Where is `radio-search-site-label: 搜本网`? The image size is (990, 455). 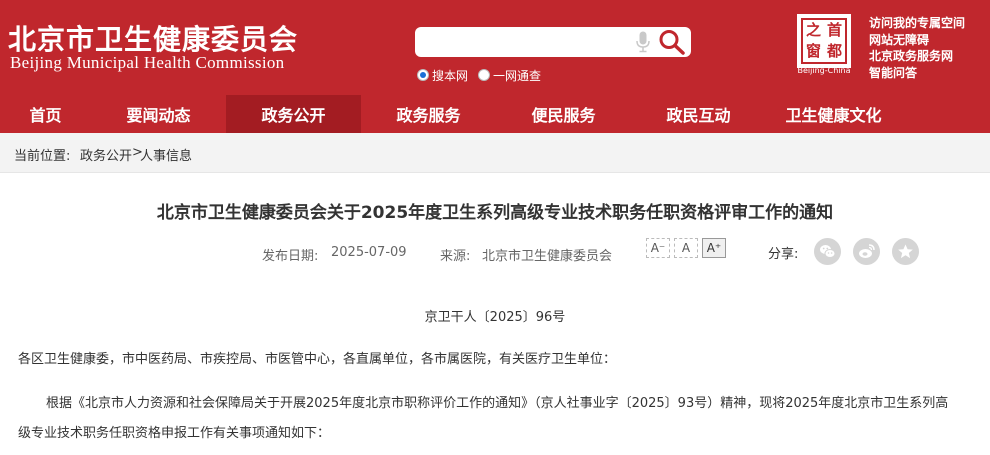
radio-search-site-label: 搜本网 is located at coordinates (450, 75).